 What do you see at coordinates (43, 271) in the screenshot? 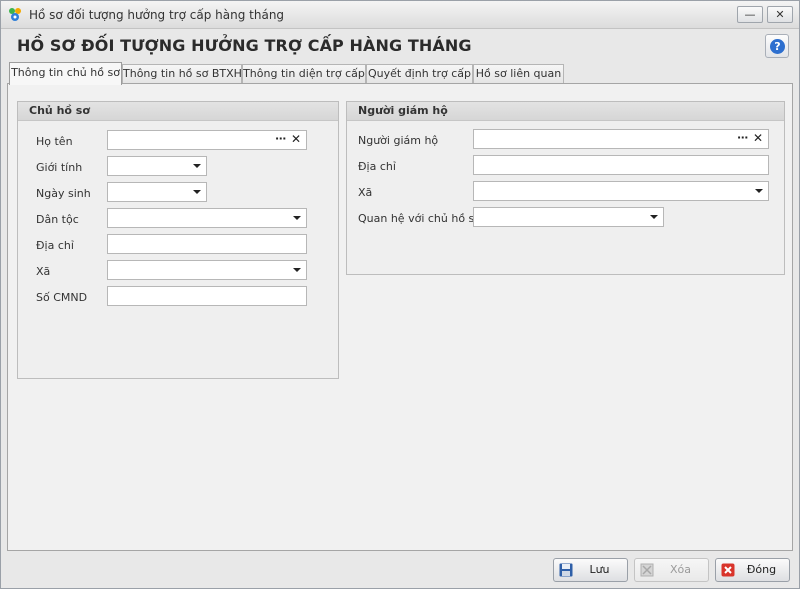
I see `owner-commune-label: Xã` at bounding box center [43, 271].